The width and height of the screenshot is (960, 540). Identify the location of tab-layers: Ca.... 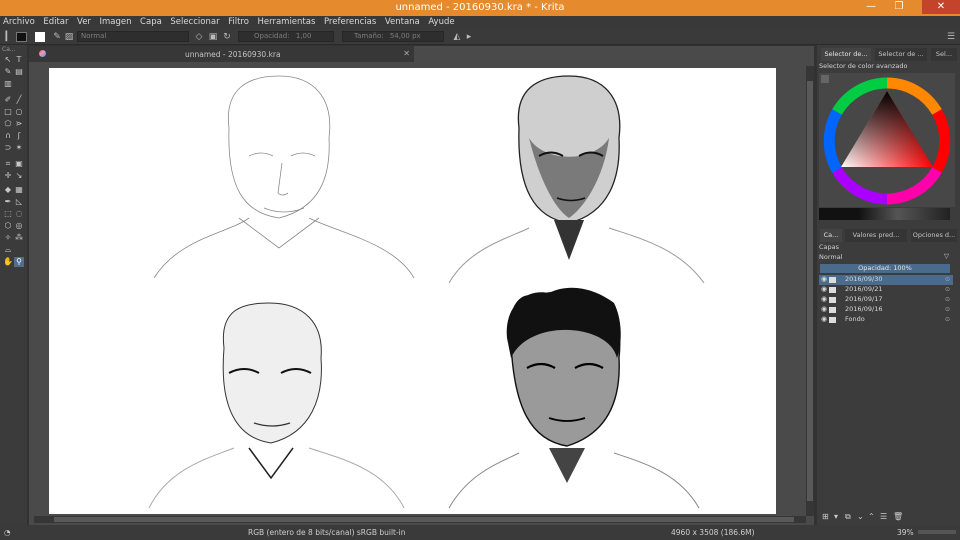
(831, 235).